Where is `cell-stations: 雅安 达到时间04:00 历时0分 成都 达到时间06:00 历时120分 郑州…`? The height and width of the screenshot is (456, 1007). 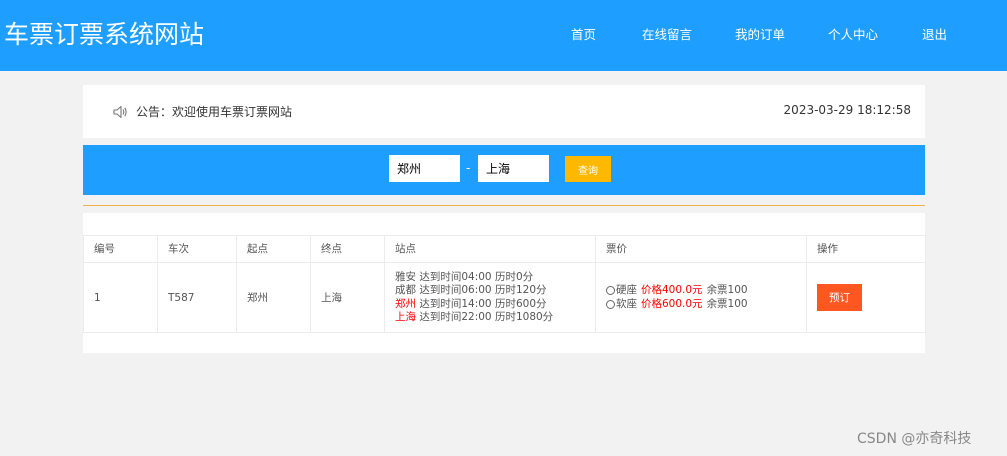
cell-stations: 雅安 达到时间04:00 历时0分 成都 达到时间06:00 历时120分 郑州… is located at coordinates (490, 297).